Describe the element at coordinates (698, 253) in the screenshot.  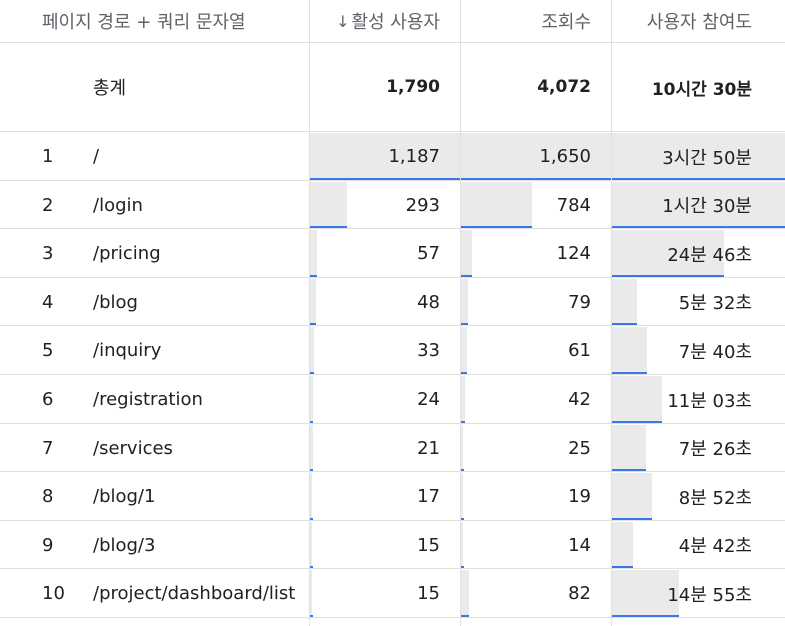
I see `row-engagement-cell: 24분 46초` at that location.